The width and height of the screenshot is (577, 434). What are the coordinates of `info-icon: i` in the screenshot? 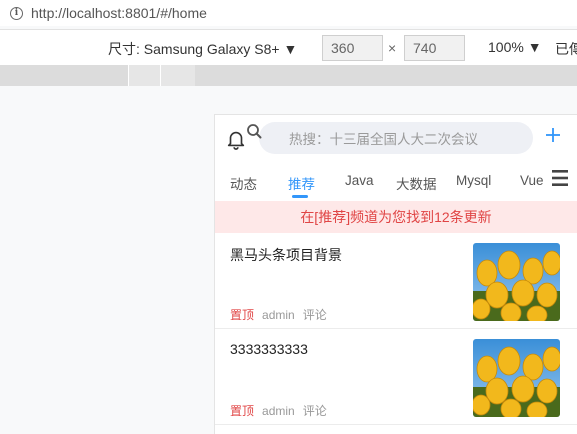 It's located at (16, 13).